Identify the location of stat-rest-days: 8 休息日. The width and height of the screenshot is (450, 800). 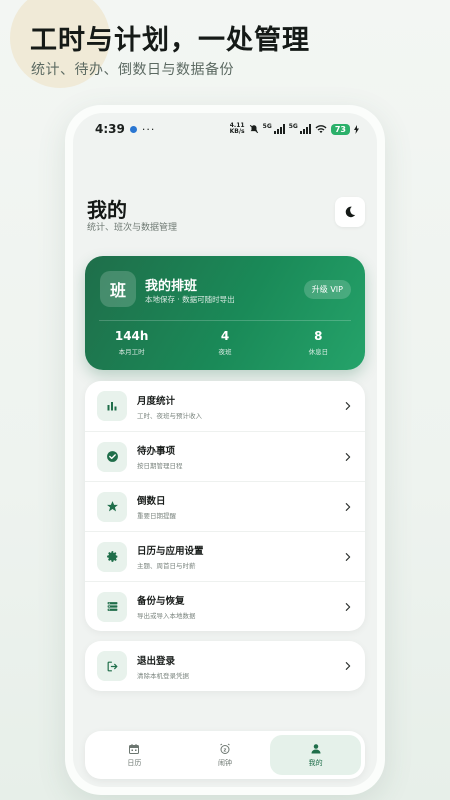
(318, 342).